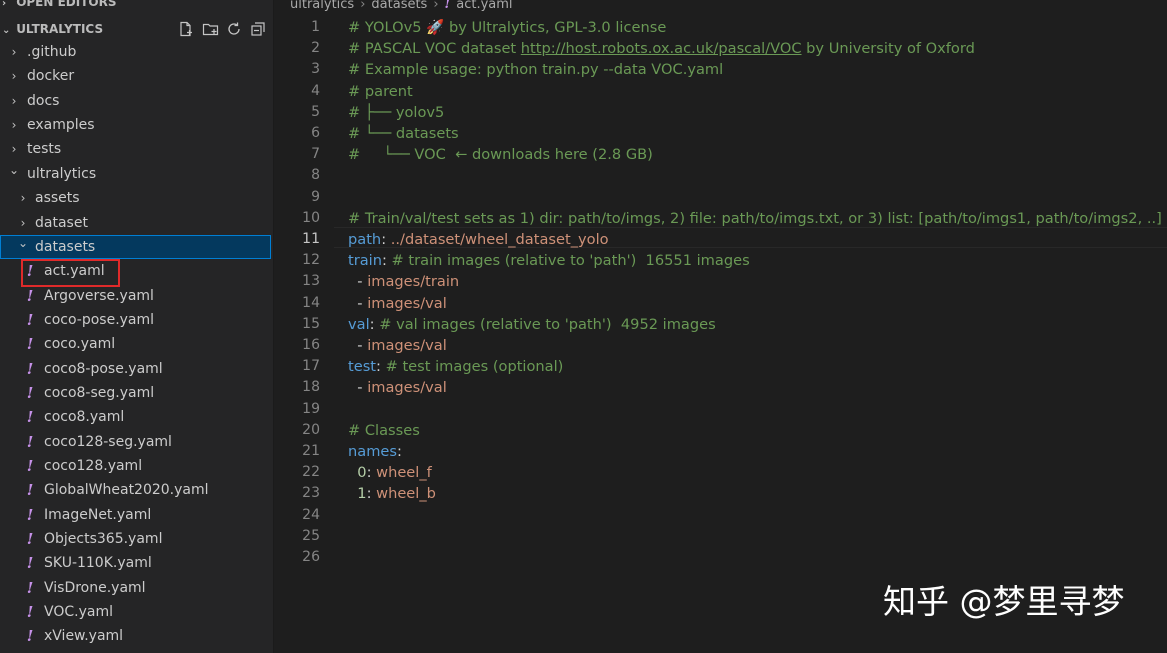  What do you see at coordinates (93, 466) in the screenshot?
I see `tree-item-label: coco128.yaml` at bounding box center [93, 466].